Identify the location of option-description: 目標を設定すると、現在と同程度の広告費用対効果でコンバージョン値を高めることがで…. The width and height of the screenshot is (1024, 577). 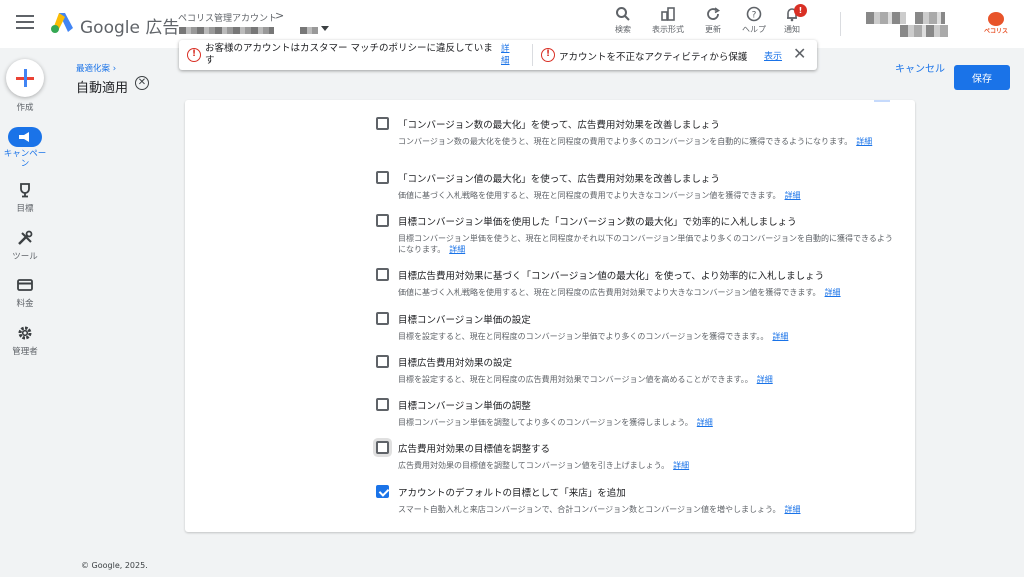
(645, 379).